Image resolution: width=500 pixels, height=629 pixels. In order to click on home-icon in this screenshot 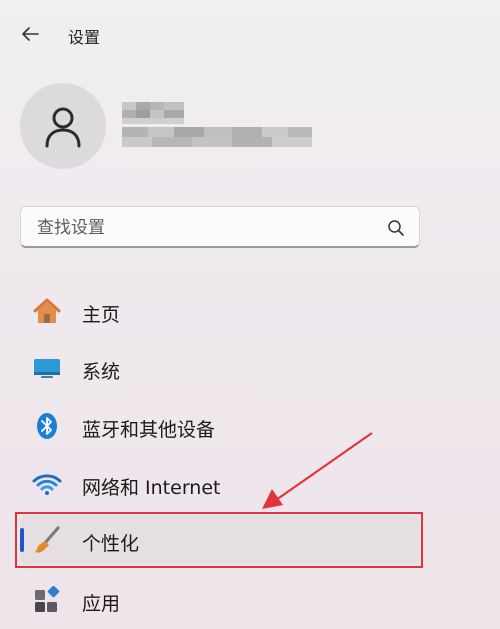, I will do `click(47, 311)`.